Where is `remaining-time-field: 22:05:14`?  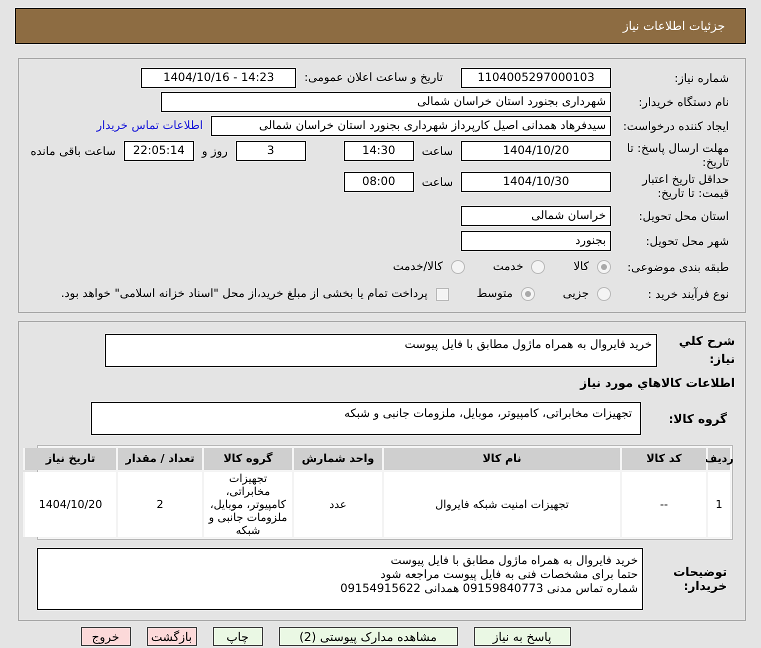 remaining-time-field: 22:05:14 is located at coordinates (159, 151).